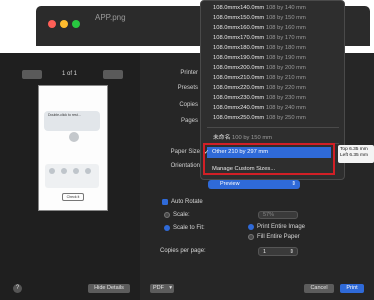  What do you see at coordinates (251, 237) in the screenshot?
I see `fill-entire-paper-radio` at bounding box center [251, 237].